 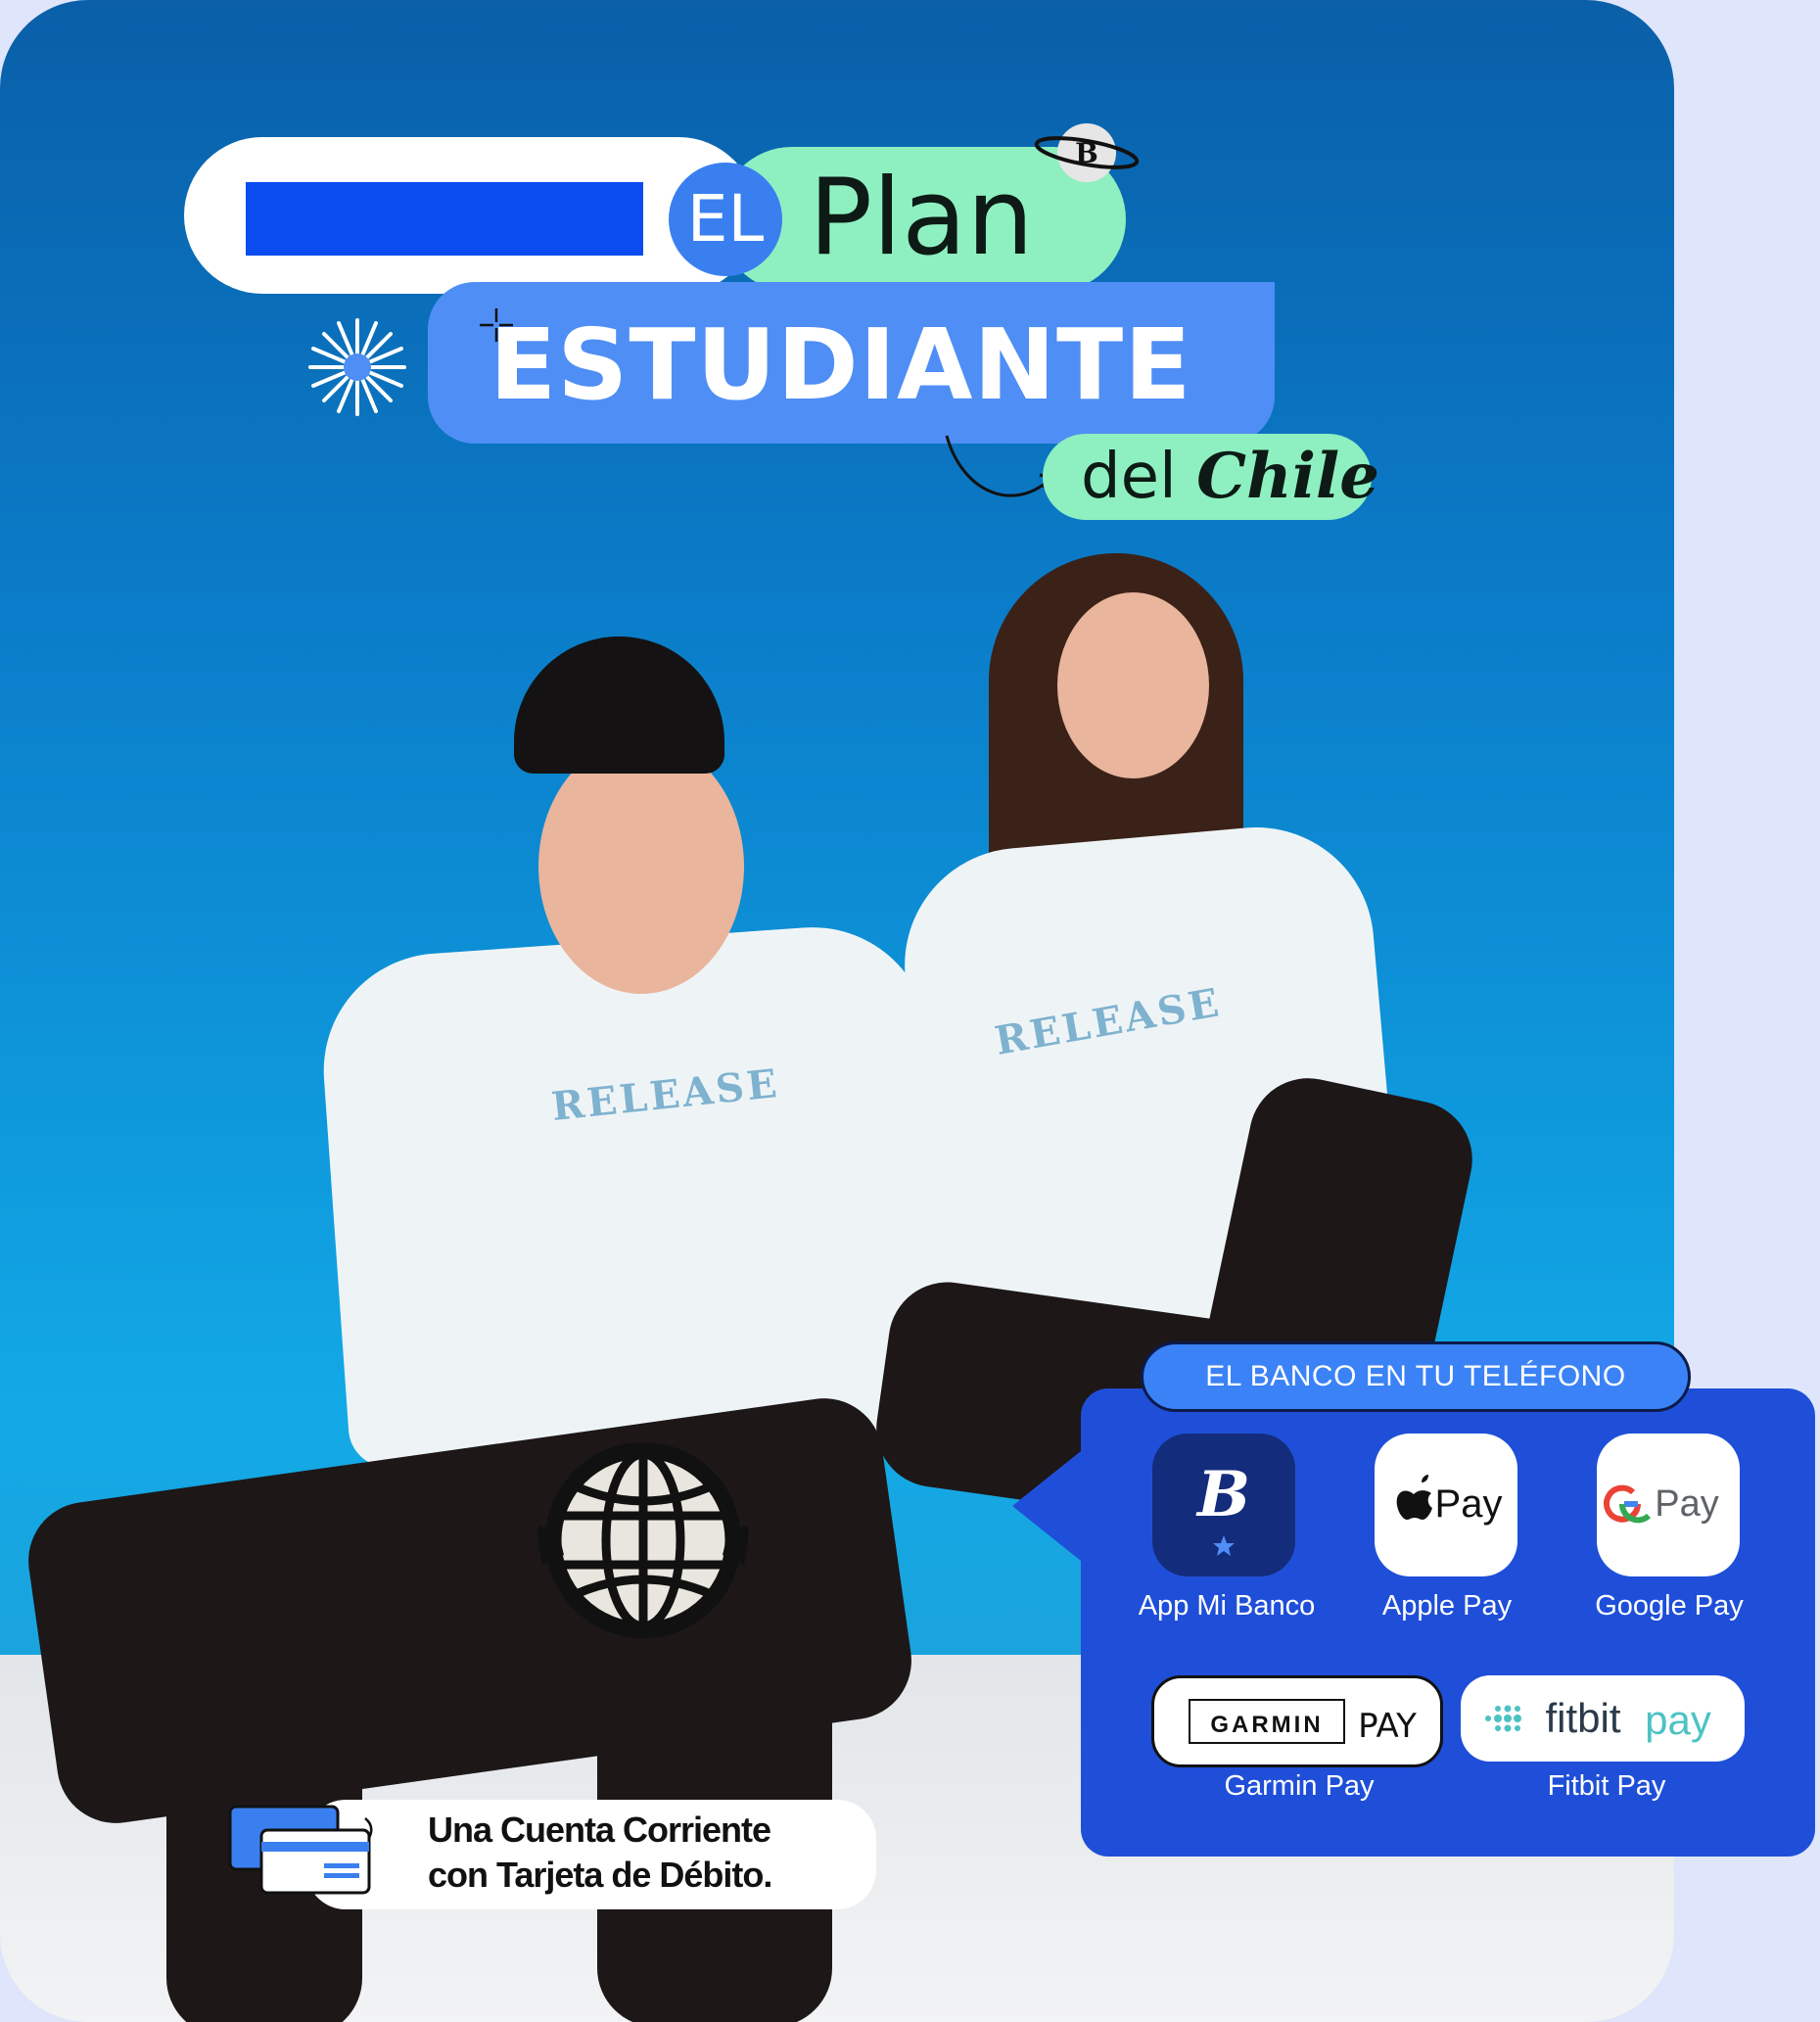 I want to click on garmin-pay-label: Garmin Pay, so click(x=1299, y=1786).